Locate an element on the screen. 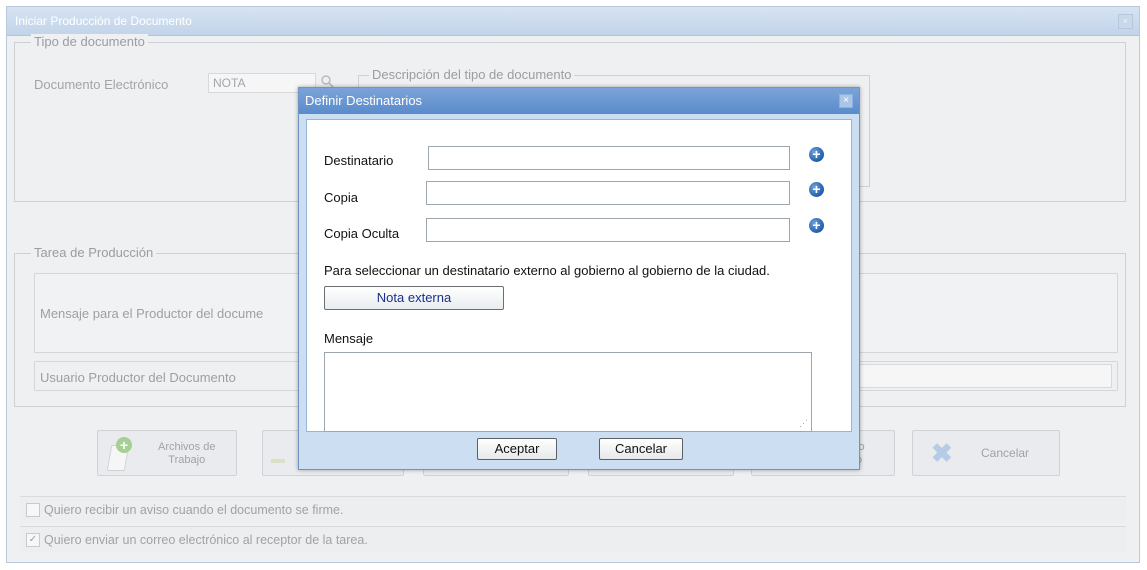 The height and width of the screenshot is (570, 1147). documento-electronico-label: Documento Electrónico is located at coordinates (101, 84).